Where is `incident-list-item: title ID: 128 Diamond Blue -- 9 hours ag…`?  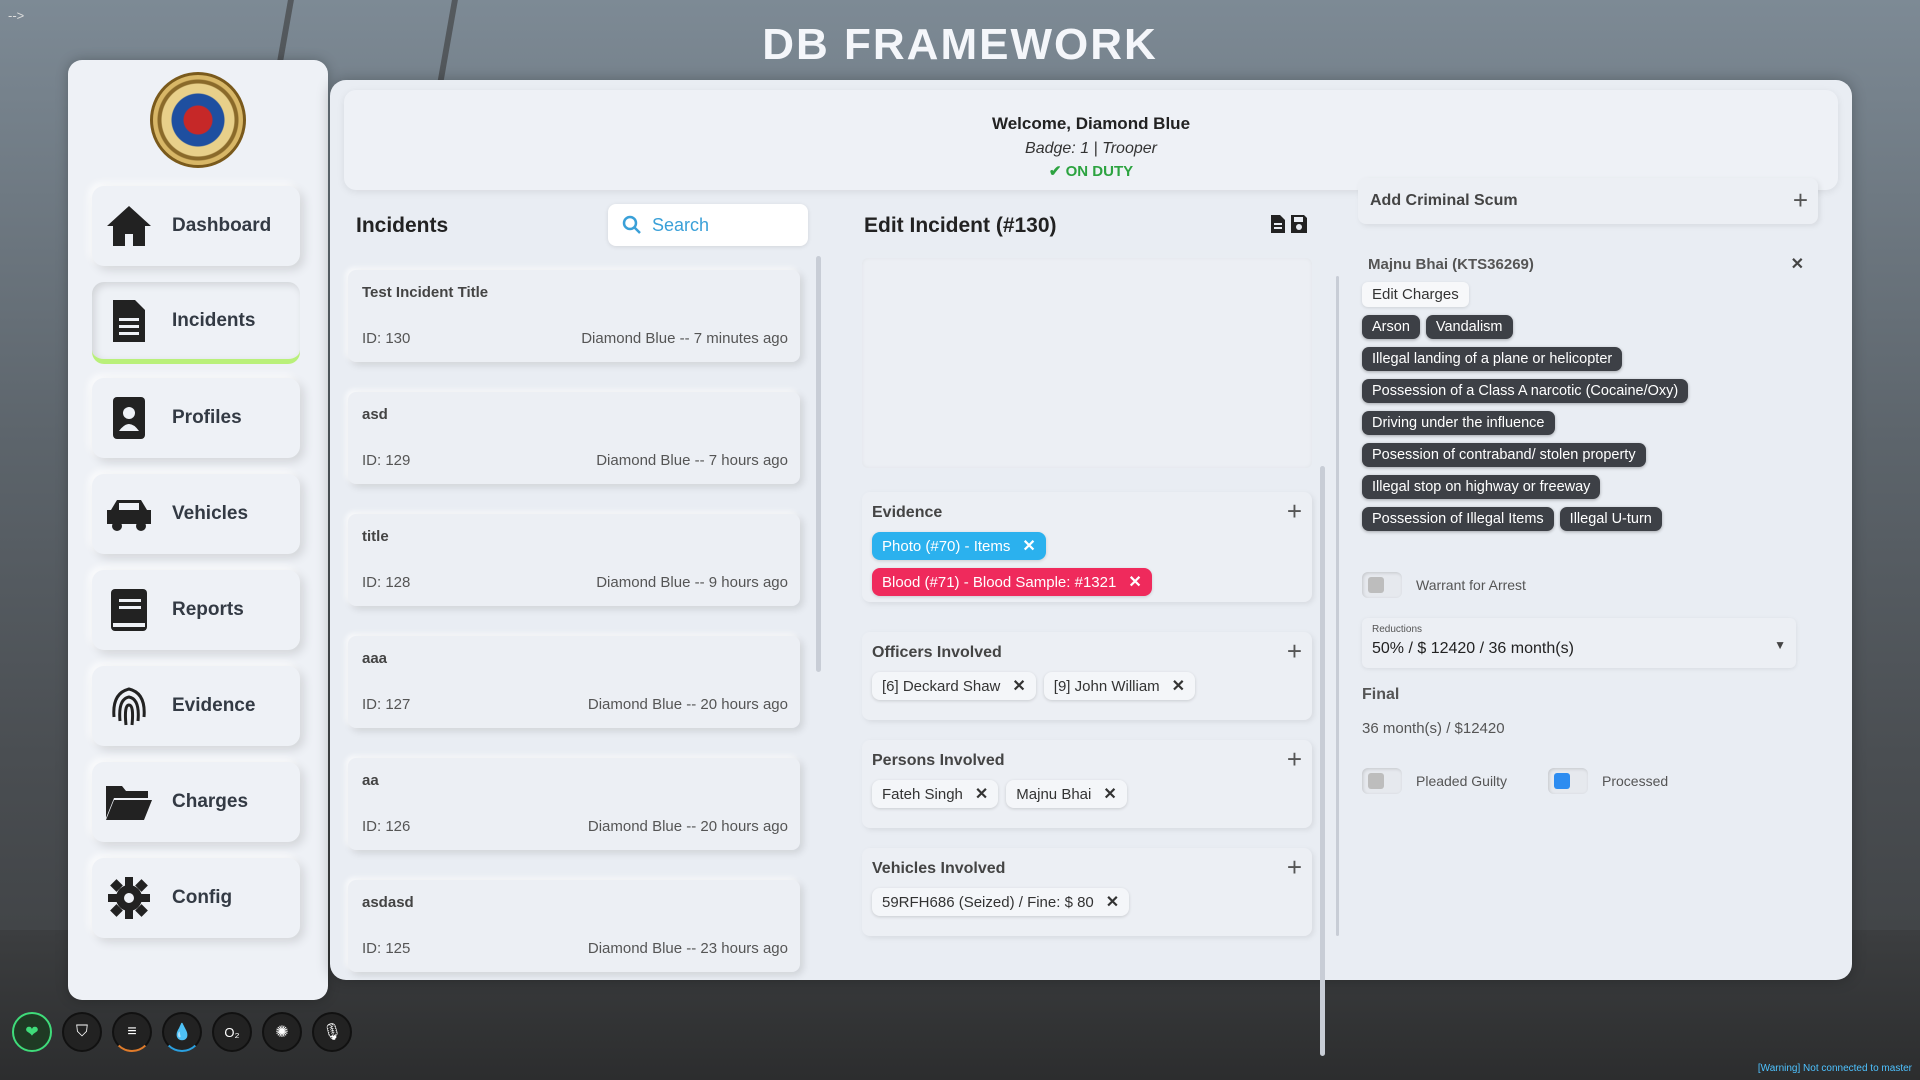 incident-list-item: title ID: 128 Diamond Blue -- 9 hours ag… is located at coordinates (574, 560).